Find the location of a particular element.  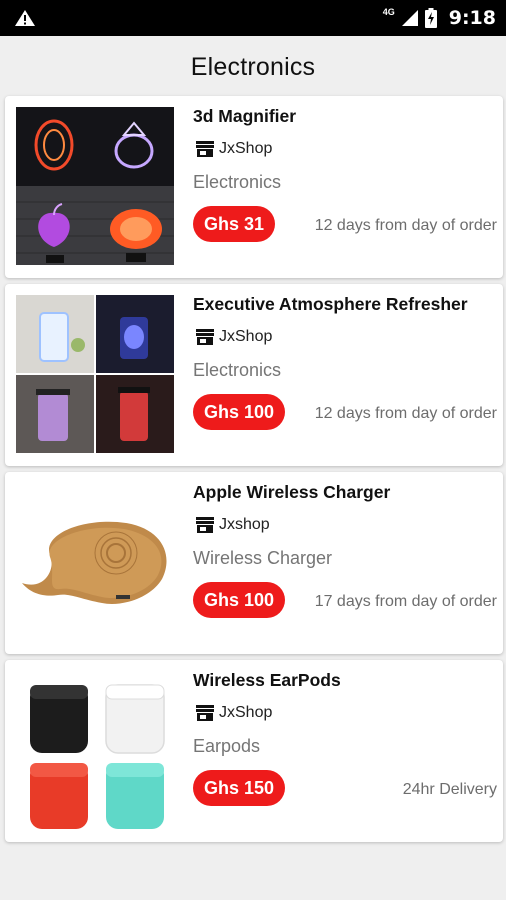

page-title: Electronics is located at coordinates (253, 66).